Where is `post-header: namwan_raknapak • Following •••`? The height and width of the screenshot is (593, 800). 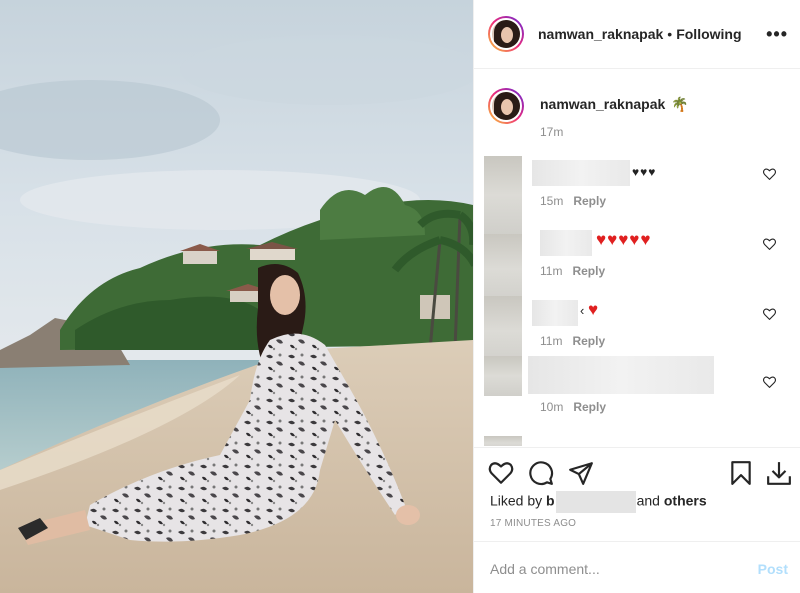
post-header: namwan_raknapak • Following ••• is located at coordinates (637, 34).